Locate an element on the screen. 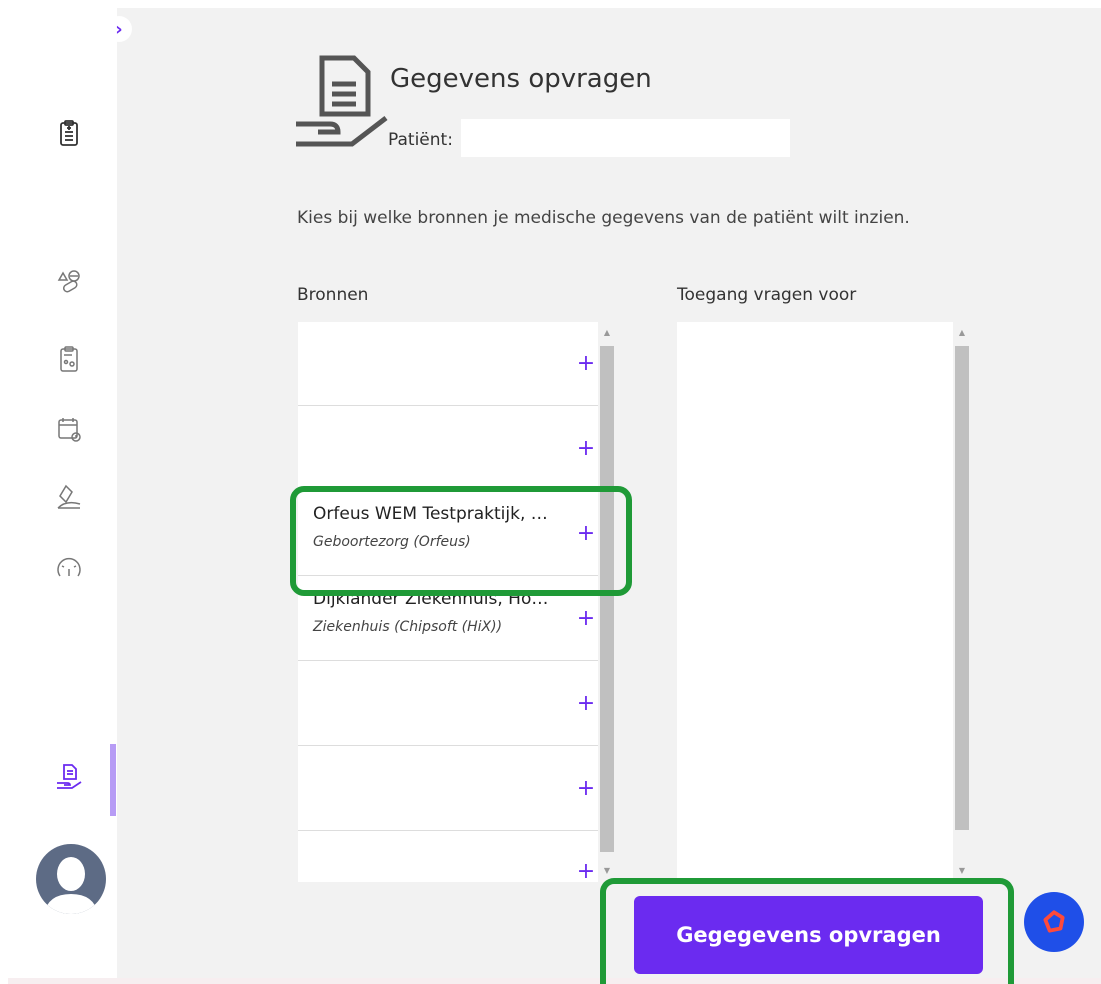  sources-scrollbar: ▲ ▼ is located at coordinates (607, 602).